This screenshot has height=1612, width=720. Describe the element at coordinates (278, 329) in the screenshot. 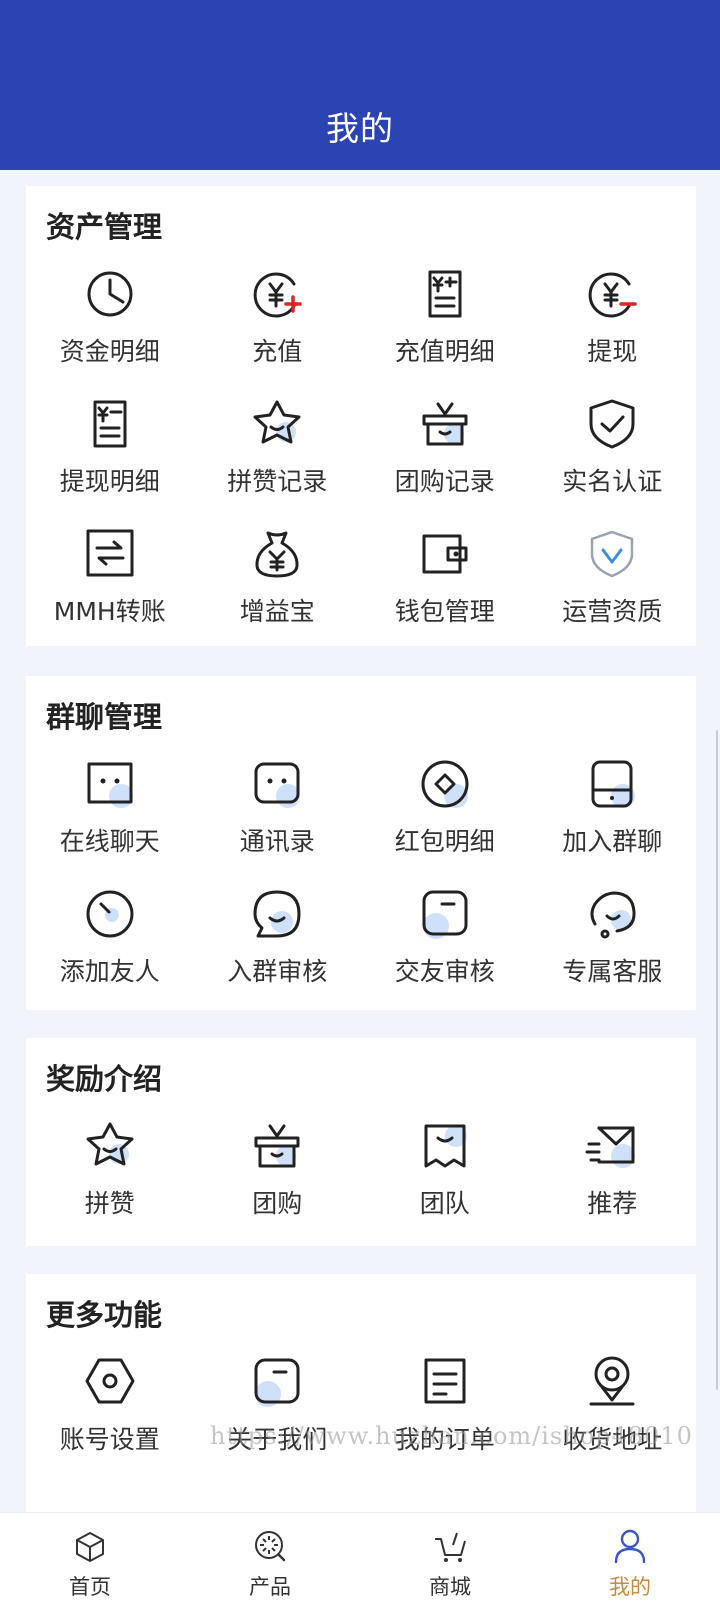

I see `menu-item: 充值` at that location.